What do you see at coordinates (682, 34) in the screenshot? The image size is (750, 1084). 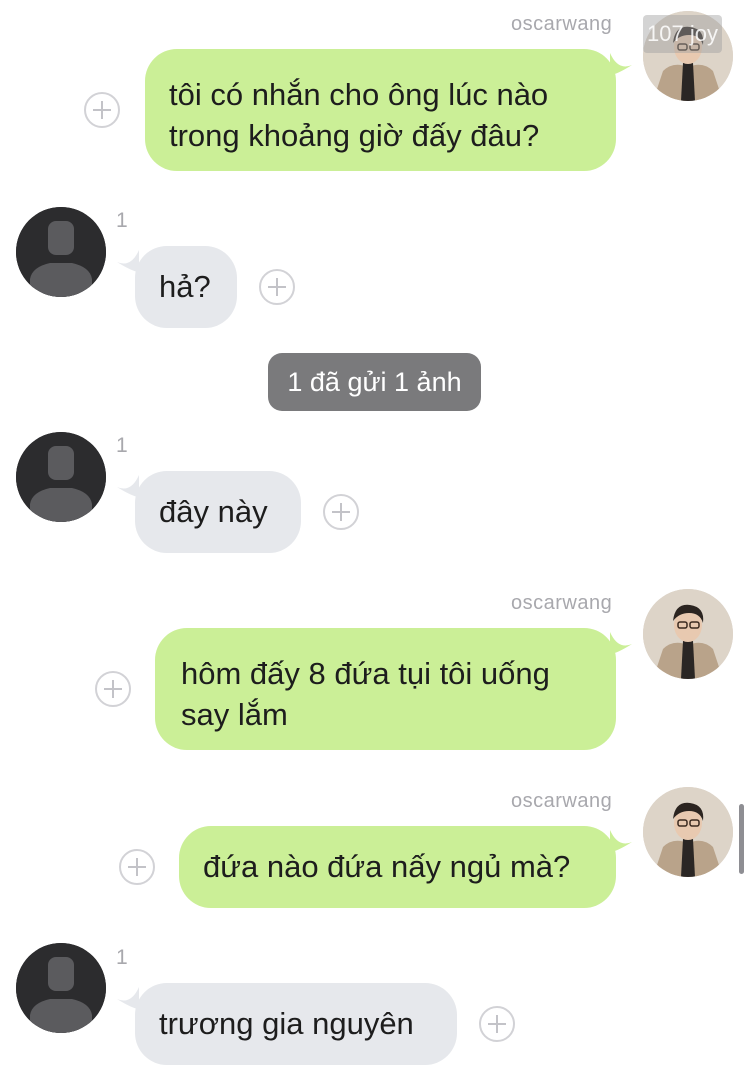 I see `watermark-label: 107 joy` at bounding box center [682, 34].